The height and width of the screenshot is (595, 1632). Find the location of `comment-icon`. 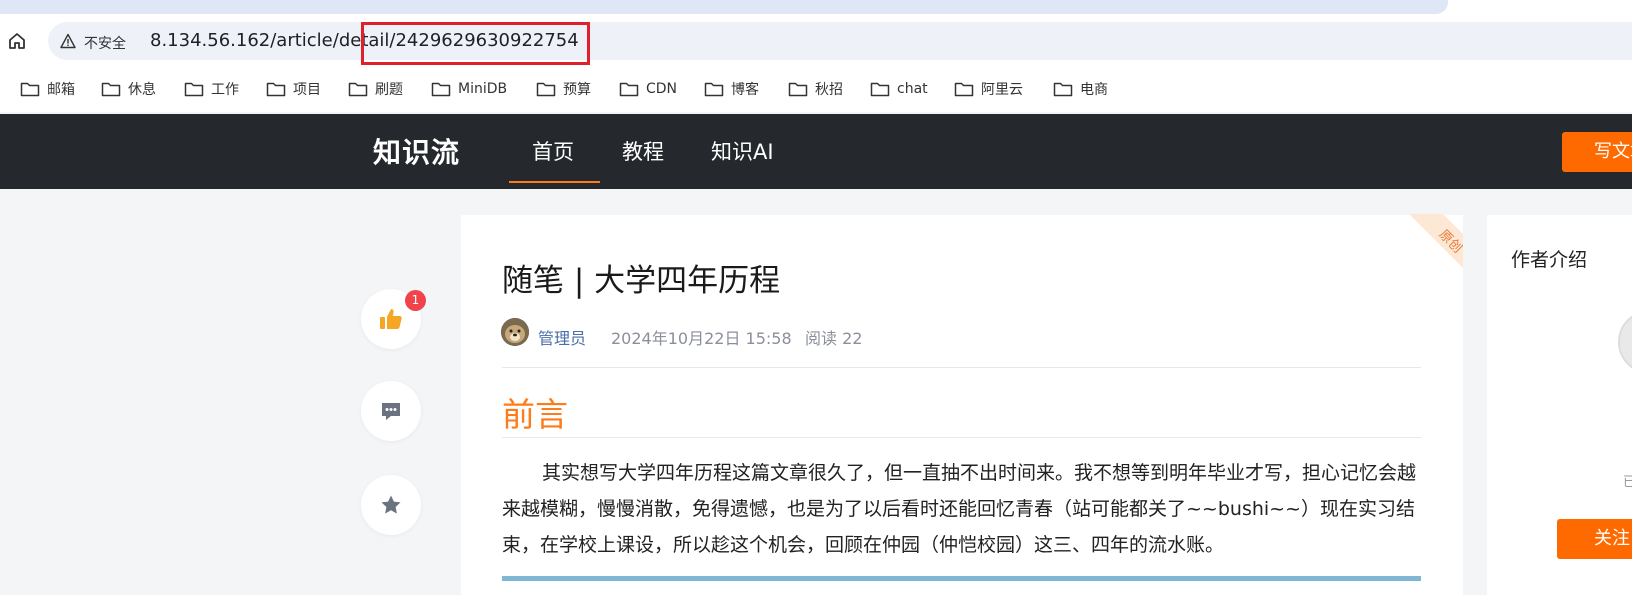

comment-icon is located at coordinates (391, 411).